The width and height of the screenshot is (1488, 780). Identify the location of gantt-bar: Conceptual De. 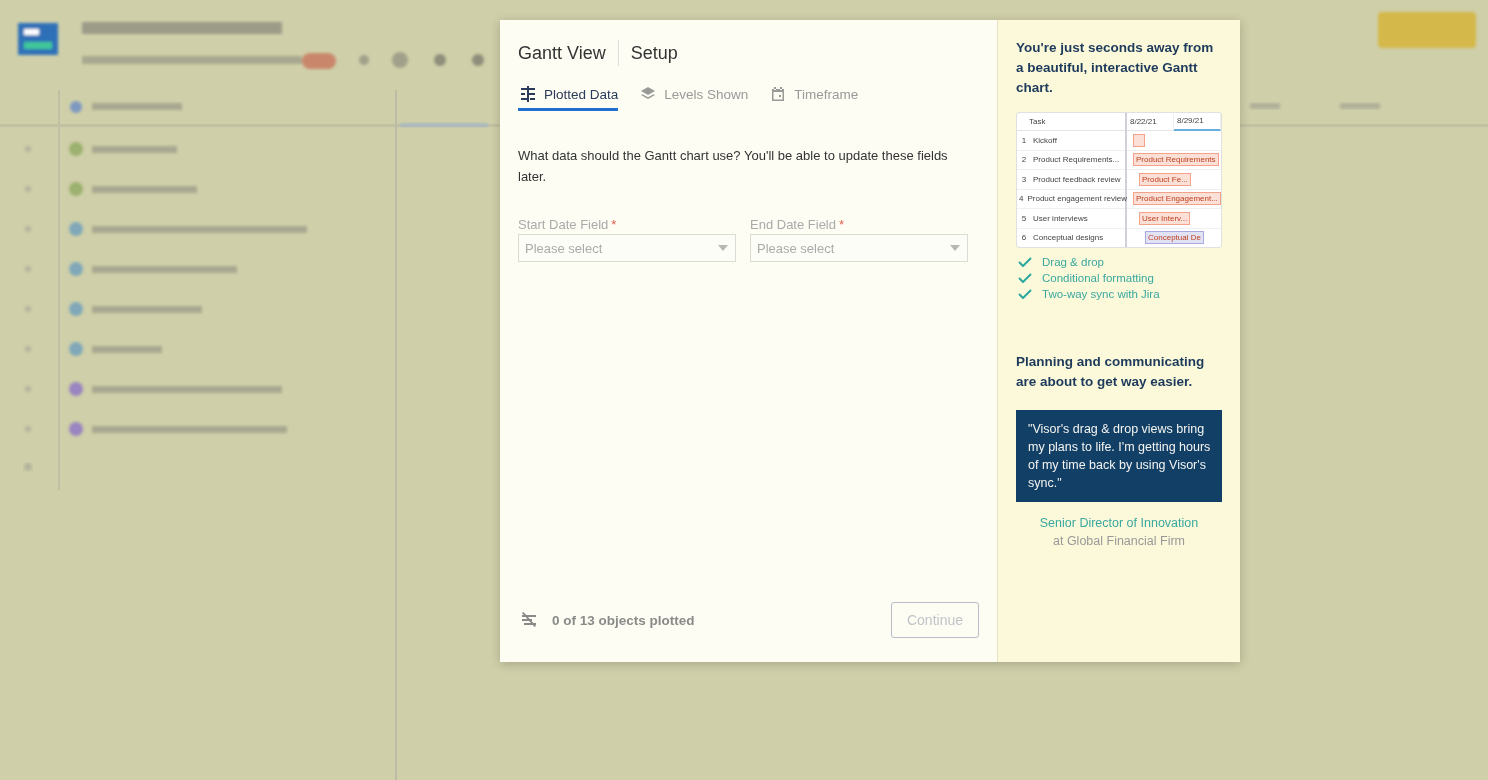
(1174, 238).